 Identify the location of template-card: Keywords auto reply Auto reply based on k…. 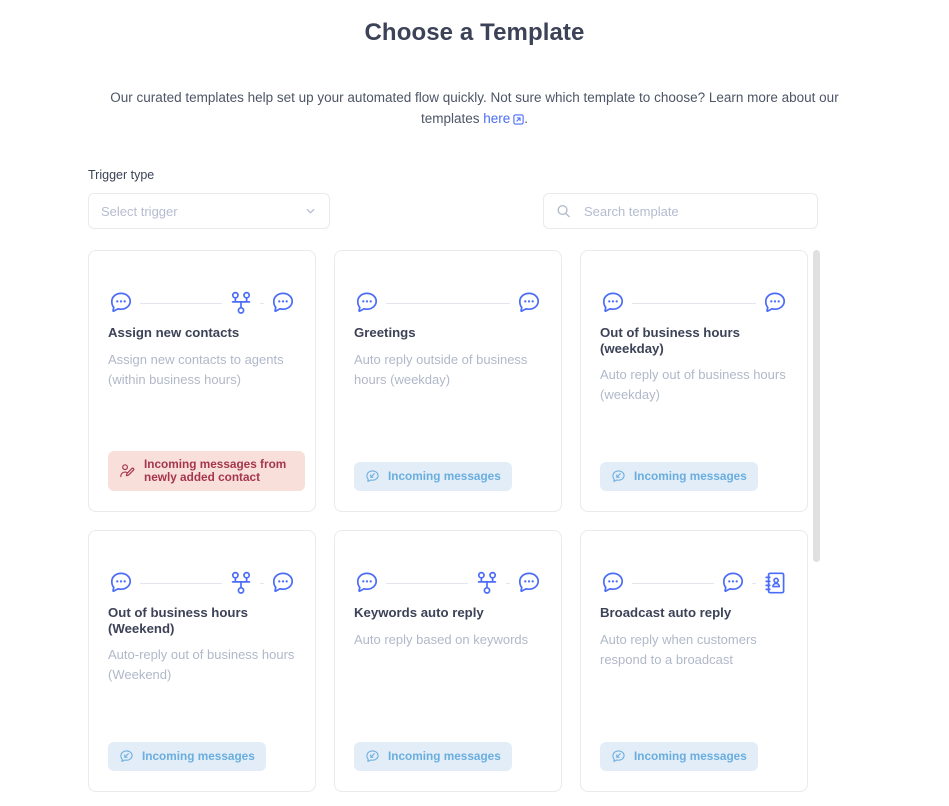
(448, 661).